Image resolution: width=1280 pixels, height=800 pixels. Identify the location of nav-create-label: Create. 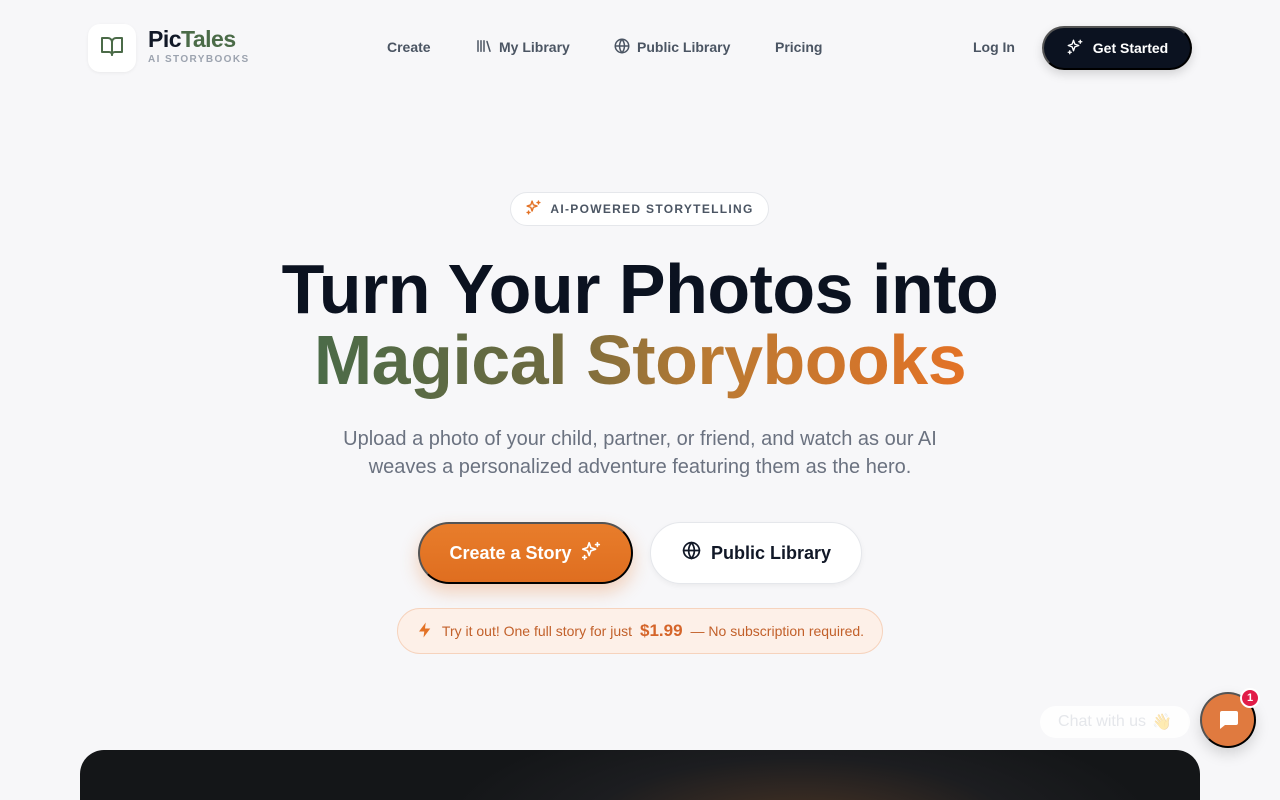
(409, 47).